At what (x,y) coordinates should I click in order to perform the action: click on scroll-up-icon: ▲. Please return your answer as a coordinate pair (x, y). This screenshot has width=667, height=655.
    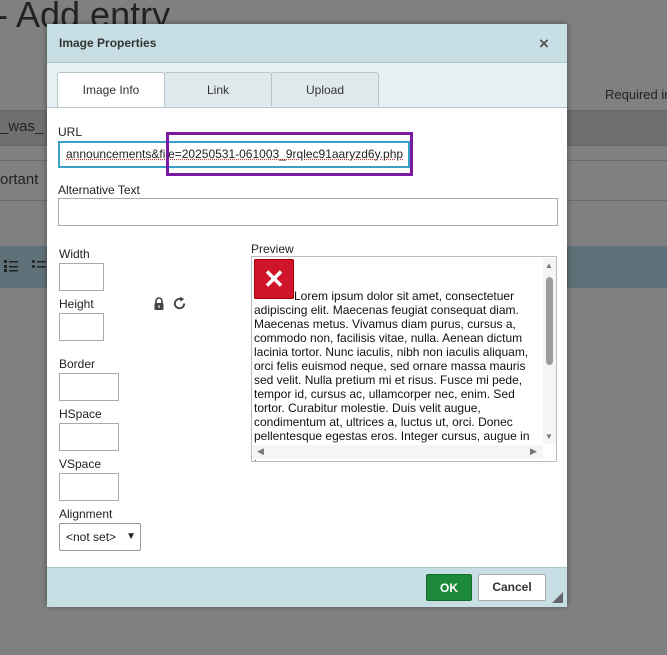
    Looking at the image, I should click on (549, 265).